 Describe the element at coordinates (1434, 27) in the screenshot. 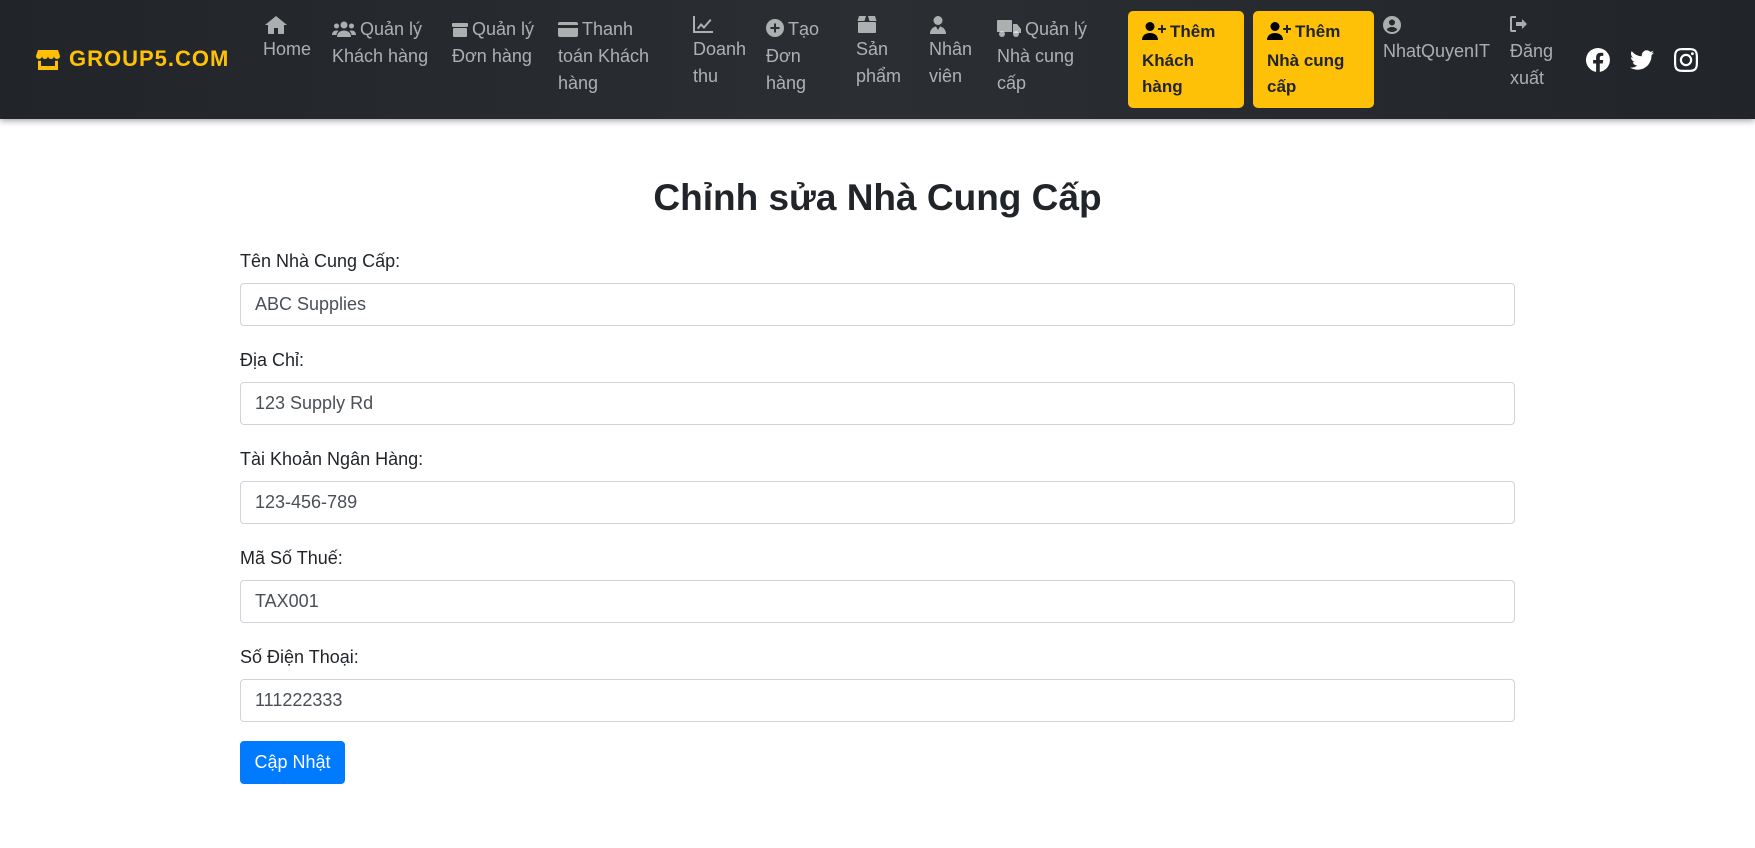

I see `user-circle-icon` at that location.